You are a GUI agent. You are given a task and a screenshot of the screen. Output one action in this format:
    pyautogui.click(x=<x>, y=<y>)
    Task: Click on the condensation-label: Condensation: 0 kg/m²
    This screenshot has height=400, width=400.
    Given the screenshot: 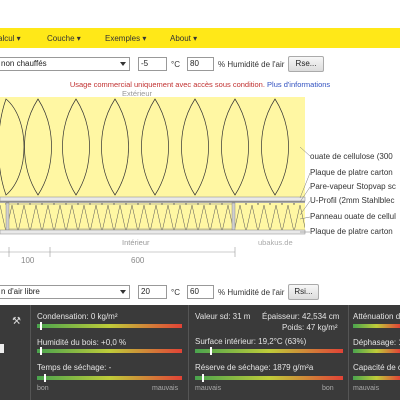 What is the action you would take?
    pyautogui.click(x=77, y=316)
    